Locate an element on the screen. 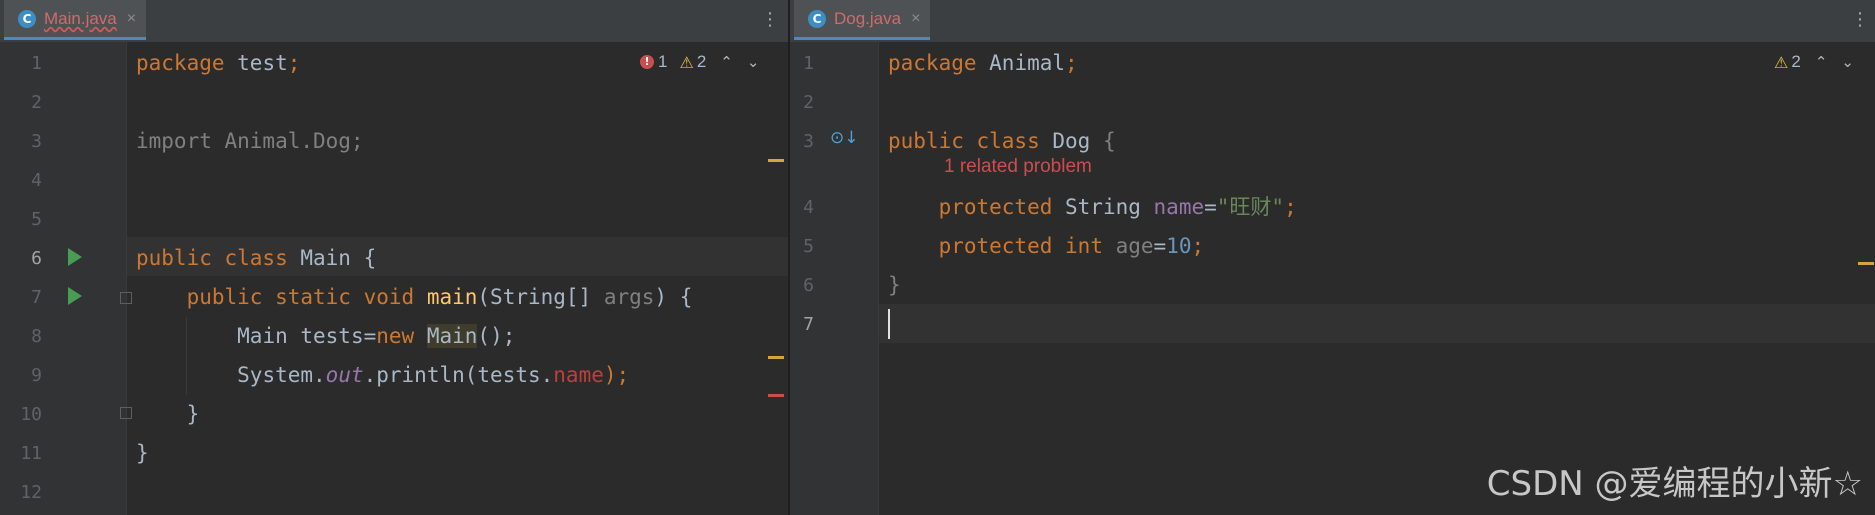  error-icon: ! is located at coordinates (647, 62).